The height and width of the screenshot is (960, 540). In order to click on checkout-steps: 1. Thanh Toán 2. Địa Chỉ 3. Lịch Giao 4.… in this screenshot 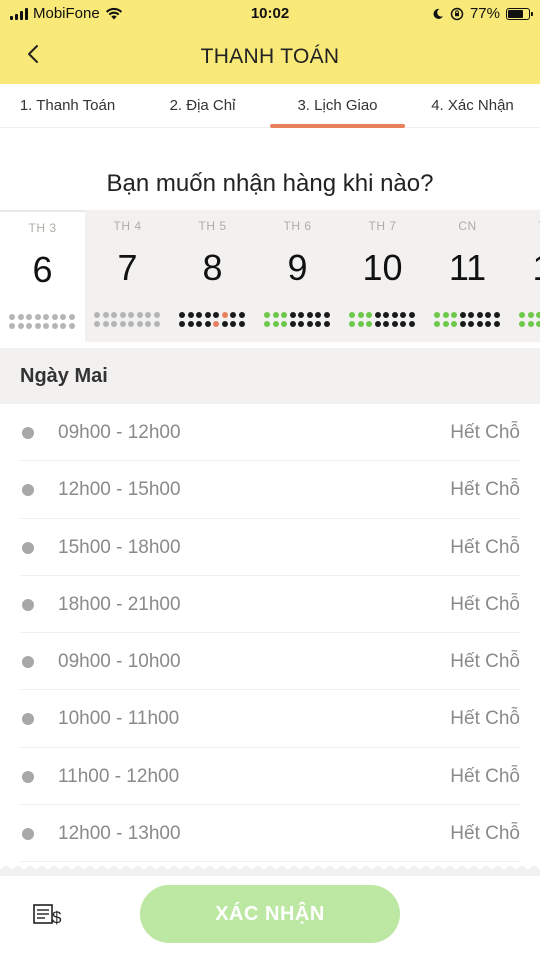, I will do `click(270, 106)`.